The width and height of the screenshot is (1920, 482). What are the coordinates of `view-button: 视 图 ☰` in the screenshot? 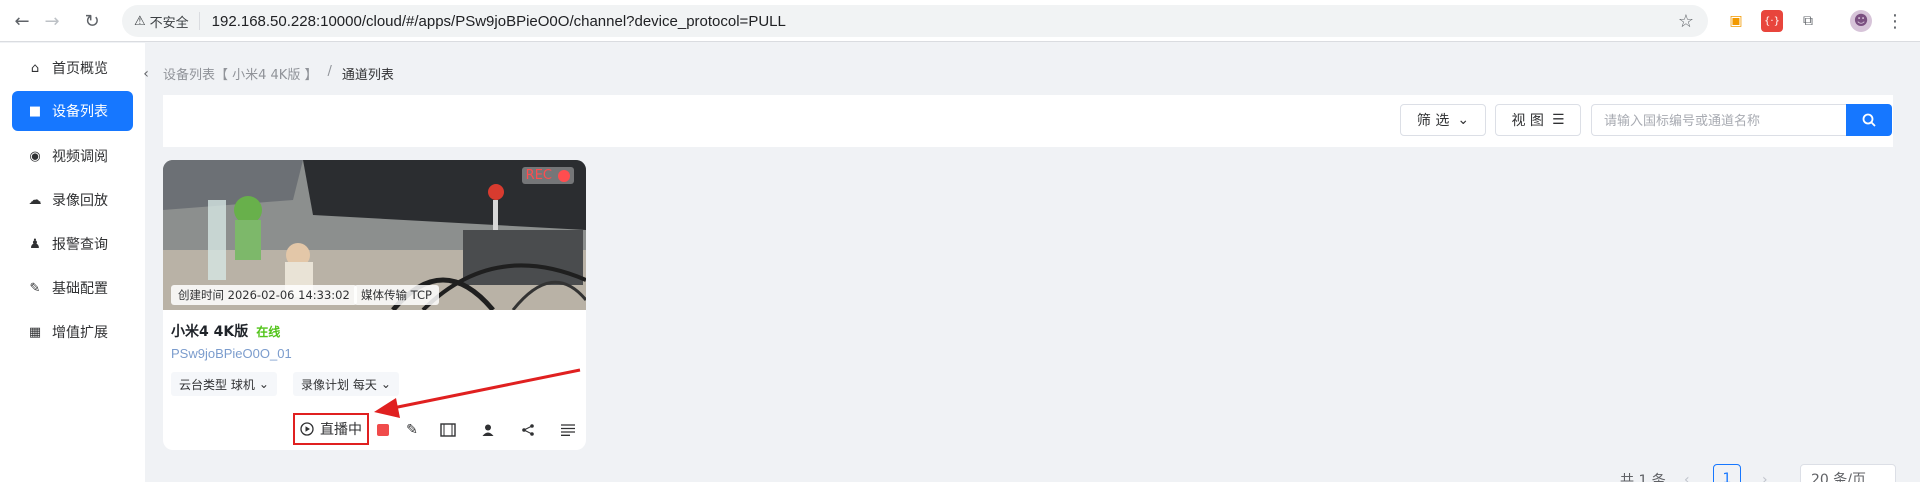 It's located at (1538, 120).